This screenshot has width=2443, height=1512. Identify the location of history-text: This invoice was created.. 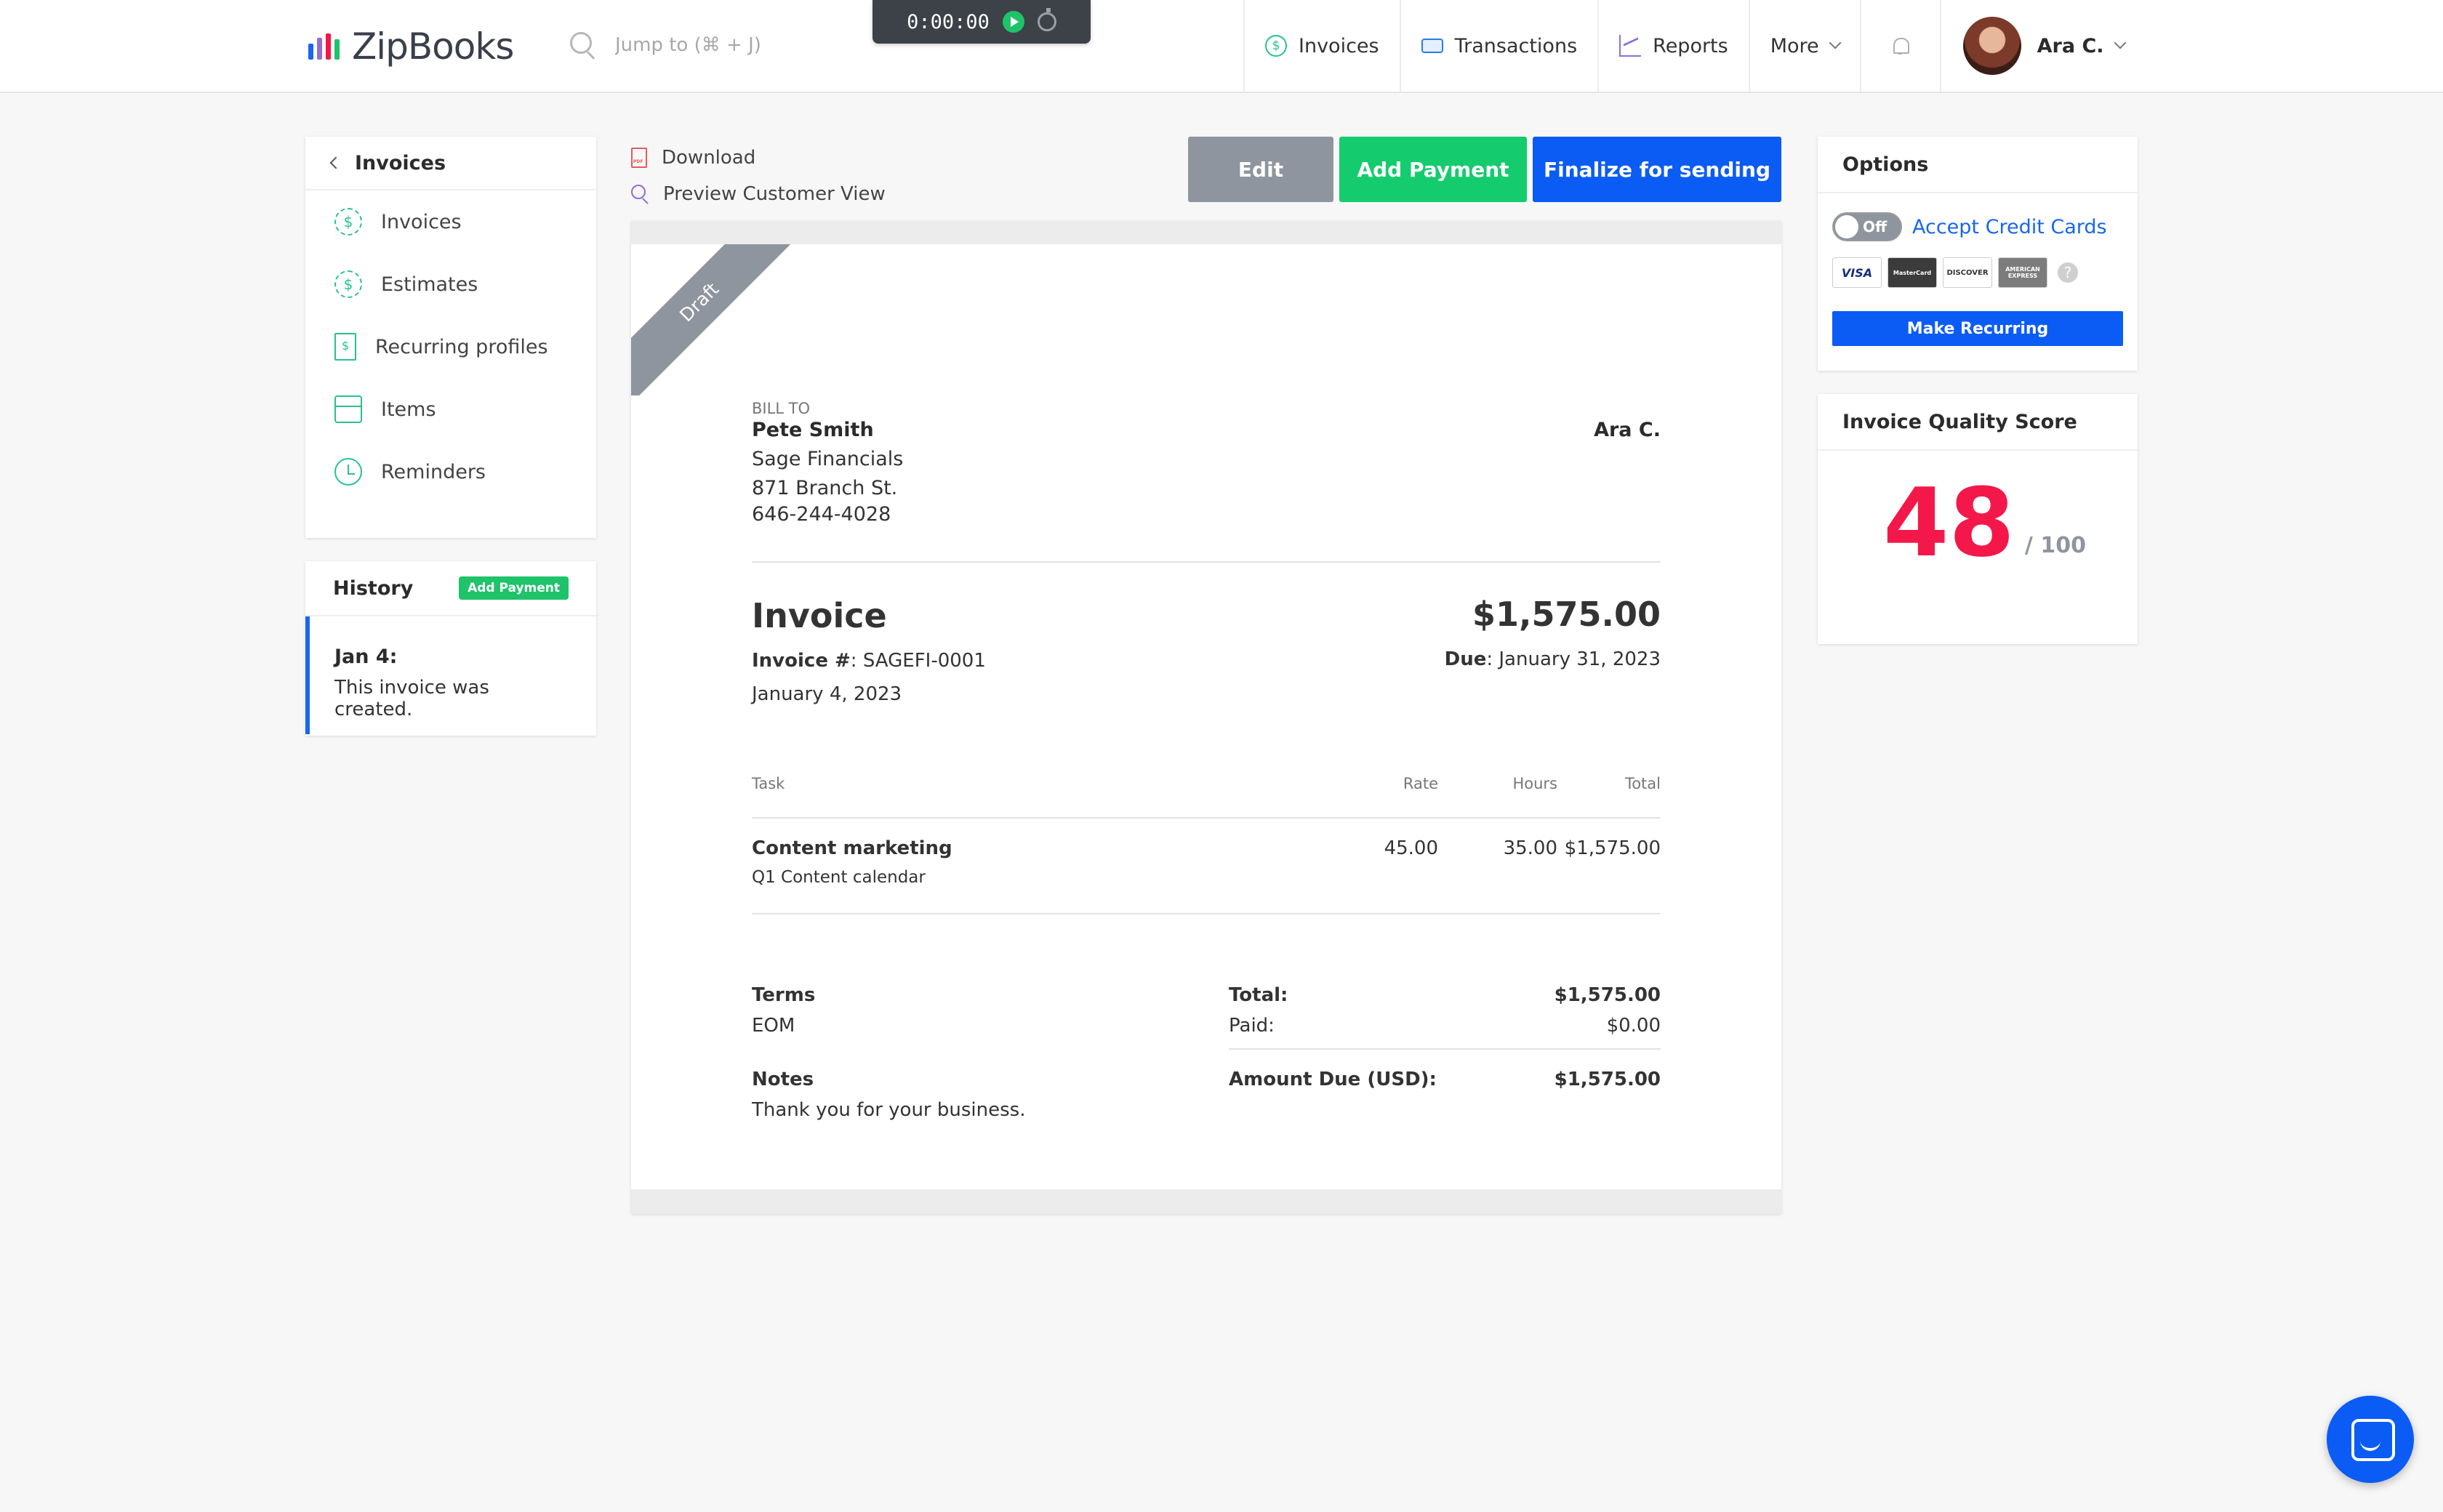
(411, 698).